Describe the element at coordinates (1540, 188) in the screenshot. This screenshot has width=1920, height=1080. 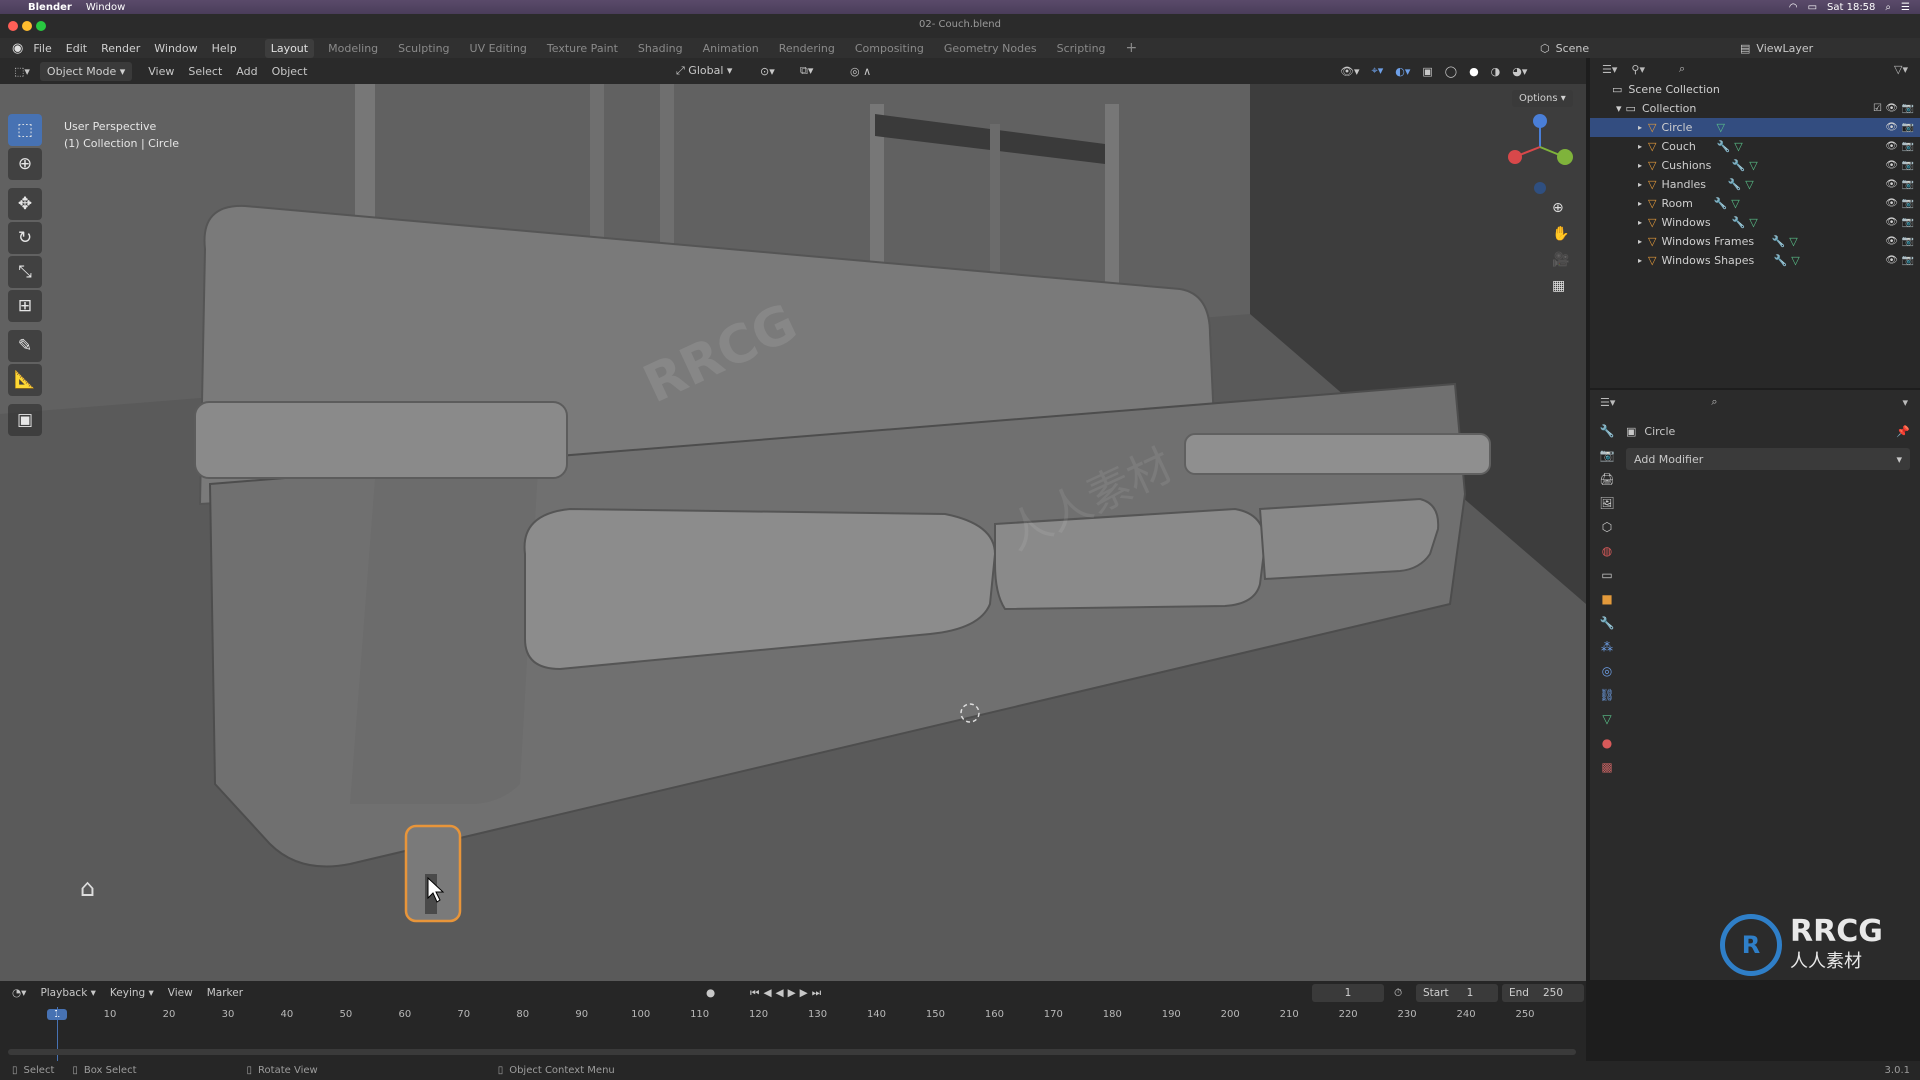
I see `gizmo-neg-z-icon` at that location.